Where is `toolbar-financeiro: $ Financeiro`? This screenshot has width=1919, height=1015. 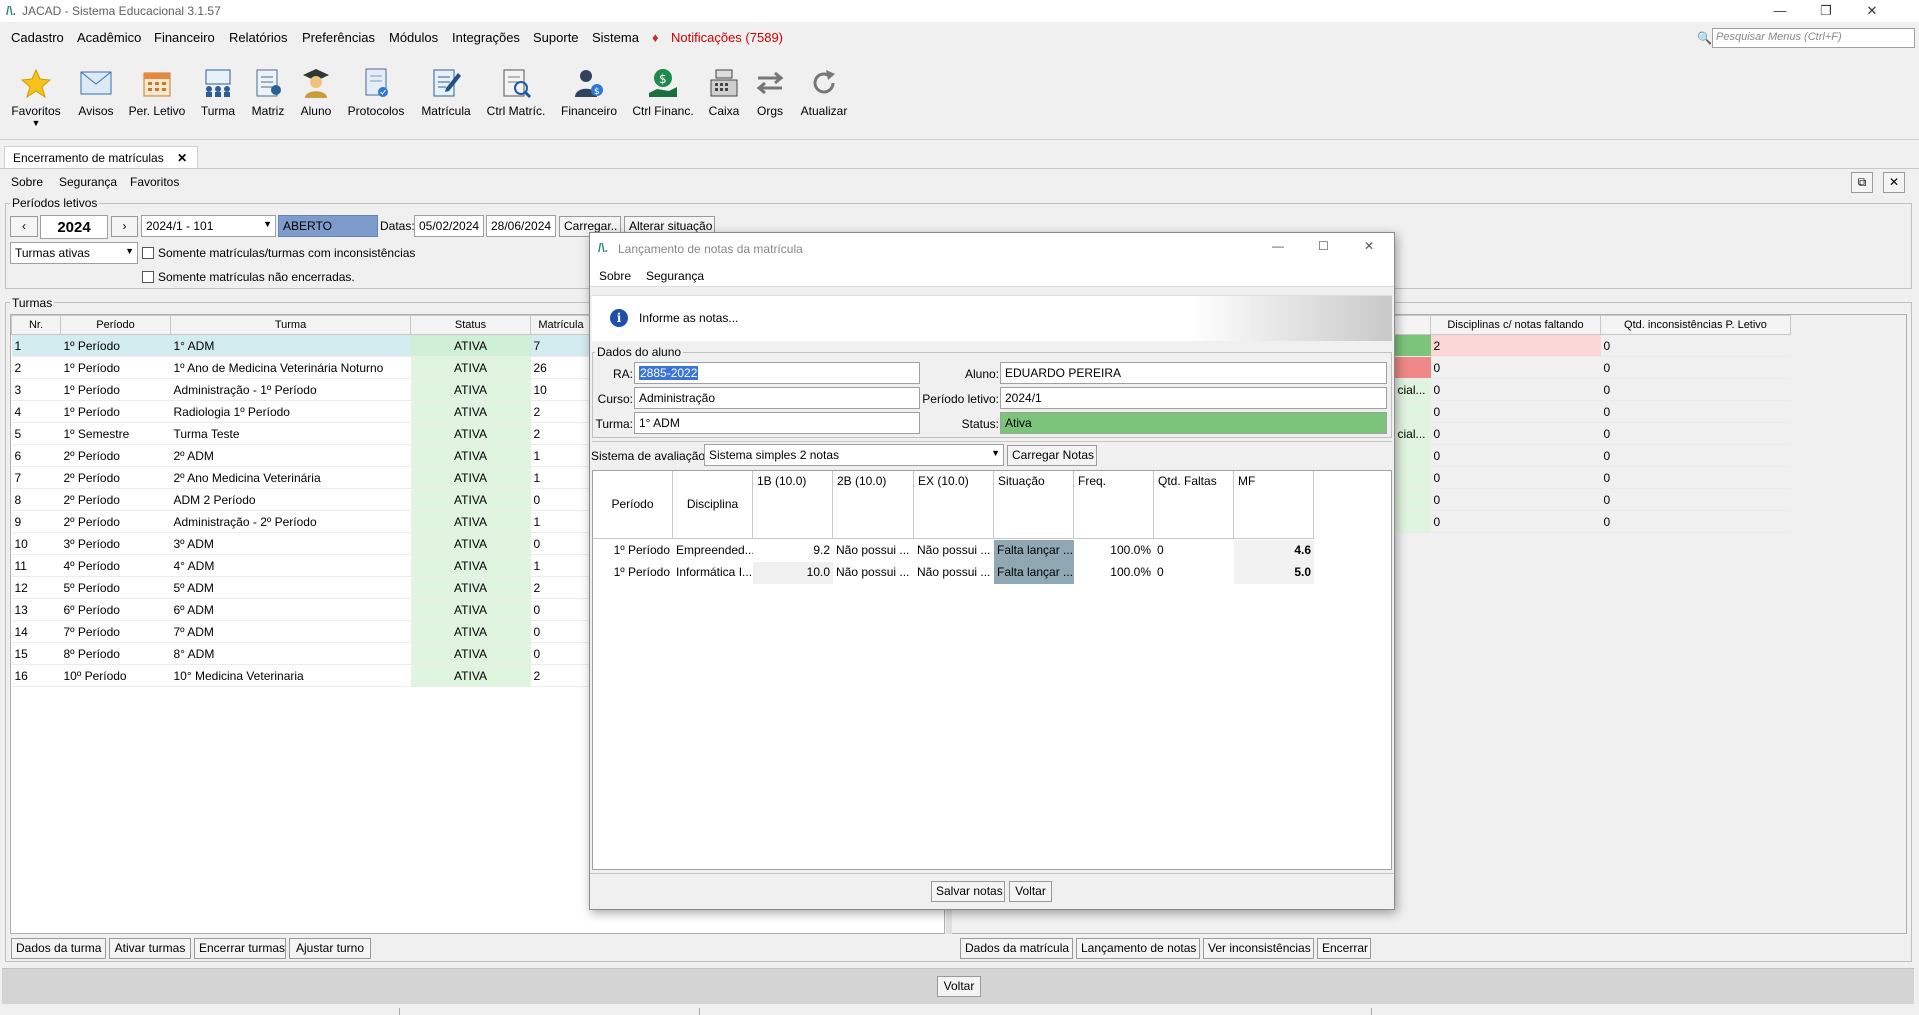 toolbar-financeiro: $ Financeiro is located at coordinates (589, 92).